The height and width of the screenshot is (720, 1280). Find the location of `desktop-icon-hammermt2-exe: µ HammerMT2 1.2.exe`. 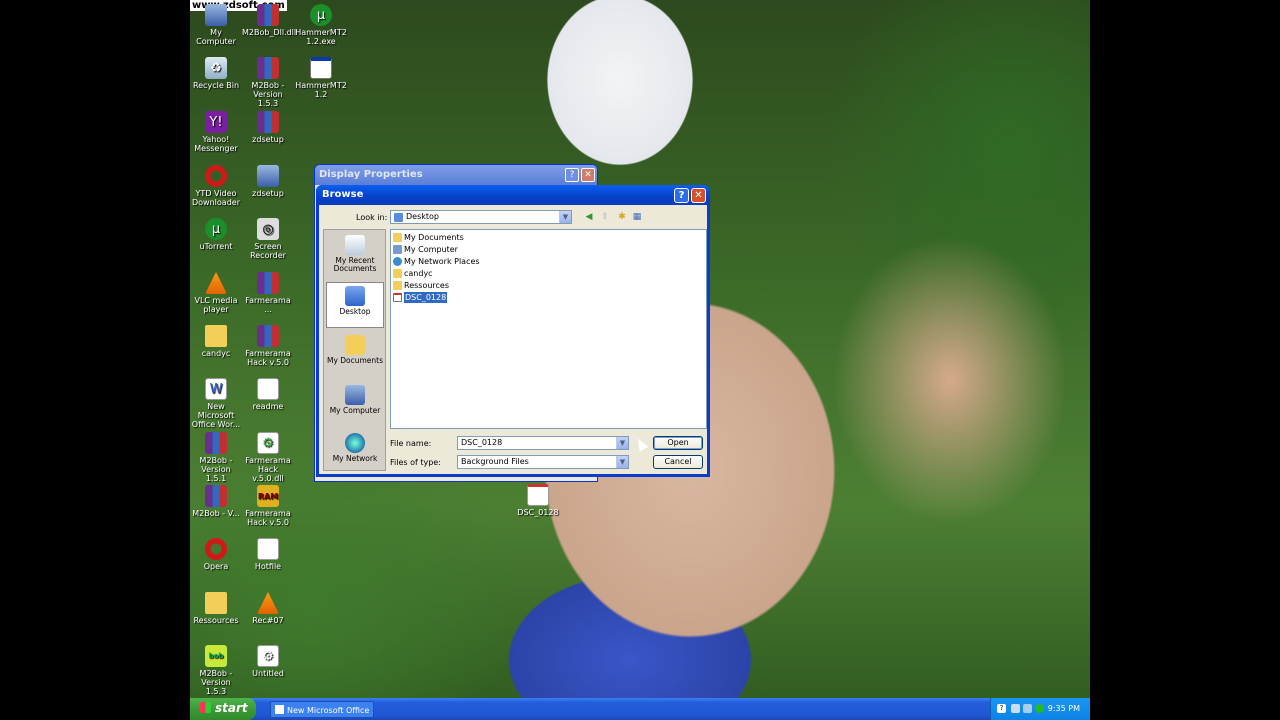

desktop-icon-hammermt2-exe: µ HammerMT2 1.2.exe is located at coordinates (321, 25).